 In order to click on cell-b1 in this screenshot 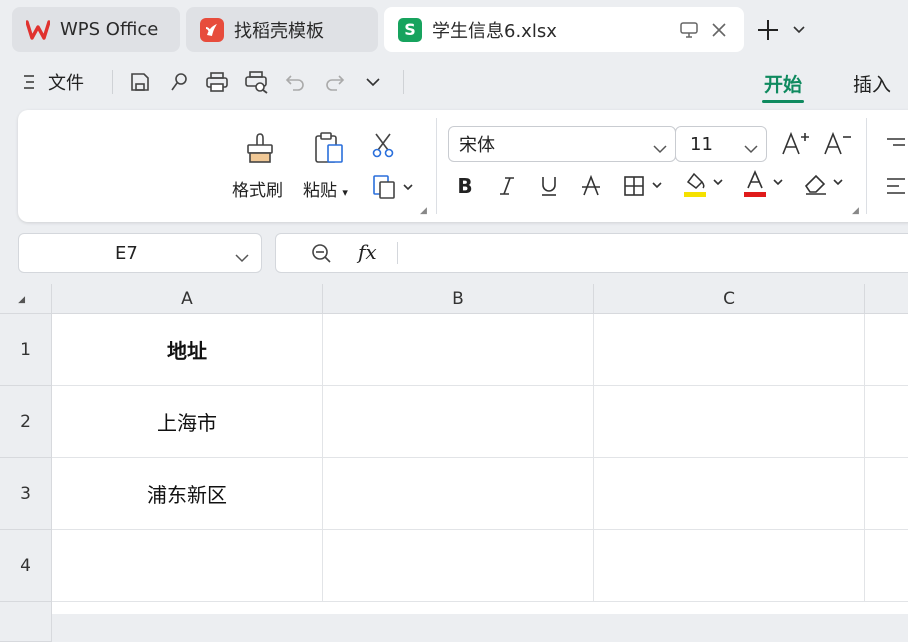, I will do `click(458, 350)`.